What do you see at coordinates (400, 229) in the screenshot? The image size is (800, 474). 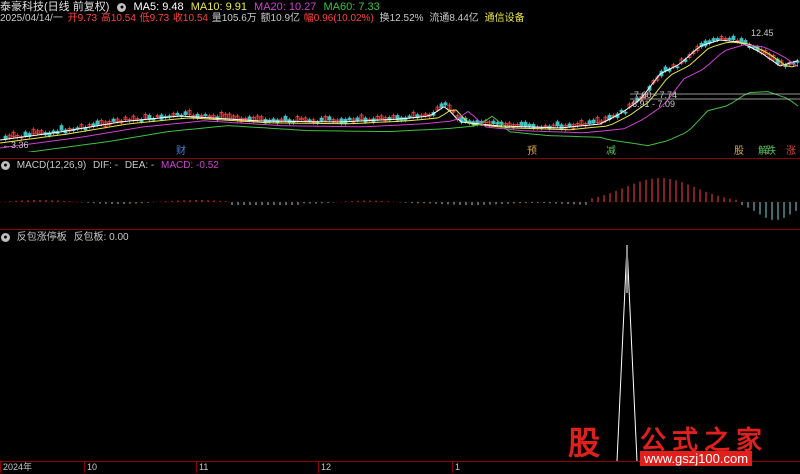 I see `panel-divider` at bounding box center [400, 229].